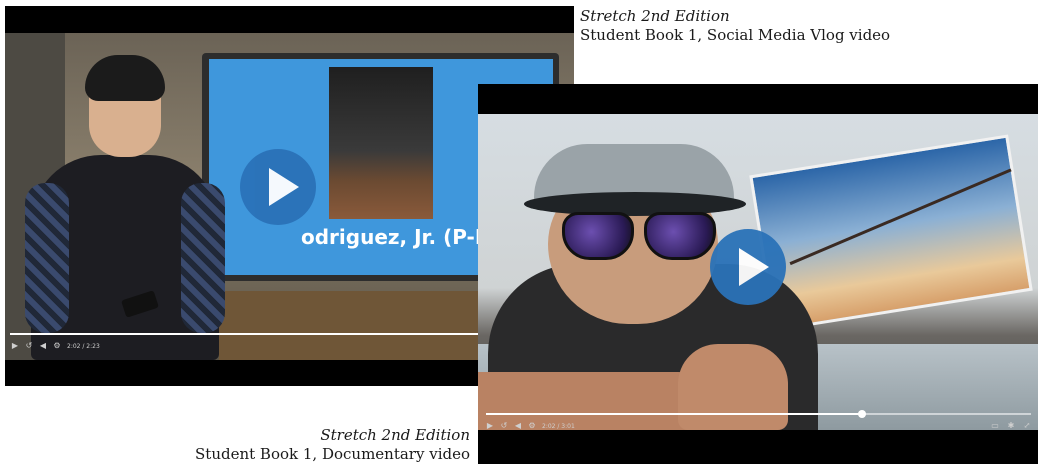  I want to click on player-controls: ▶ ↺ ◀ ⚙ 2:02 / 2:23, so click(55, 346).